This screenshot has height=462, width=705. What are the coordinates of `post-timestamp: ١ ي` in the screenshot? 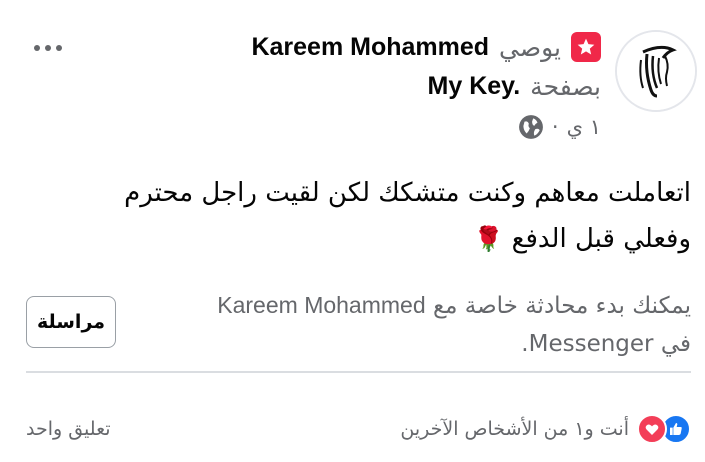 It's located at (584, 127).